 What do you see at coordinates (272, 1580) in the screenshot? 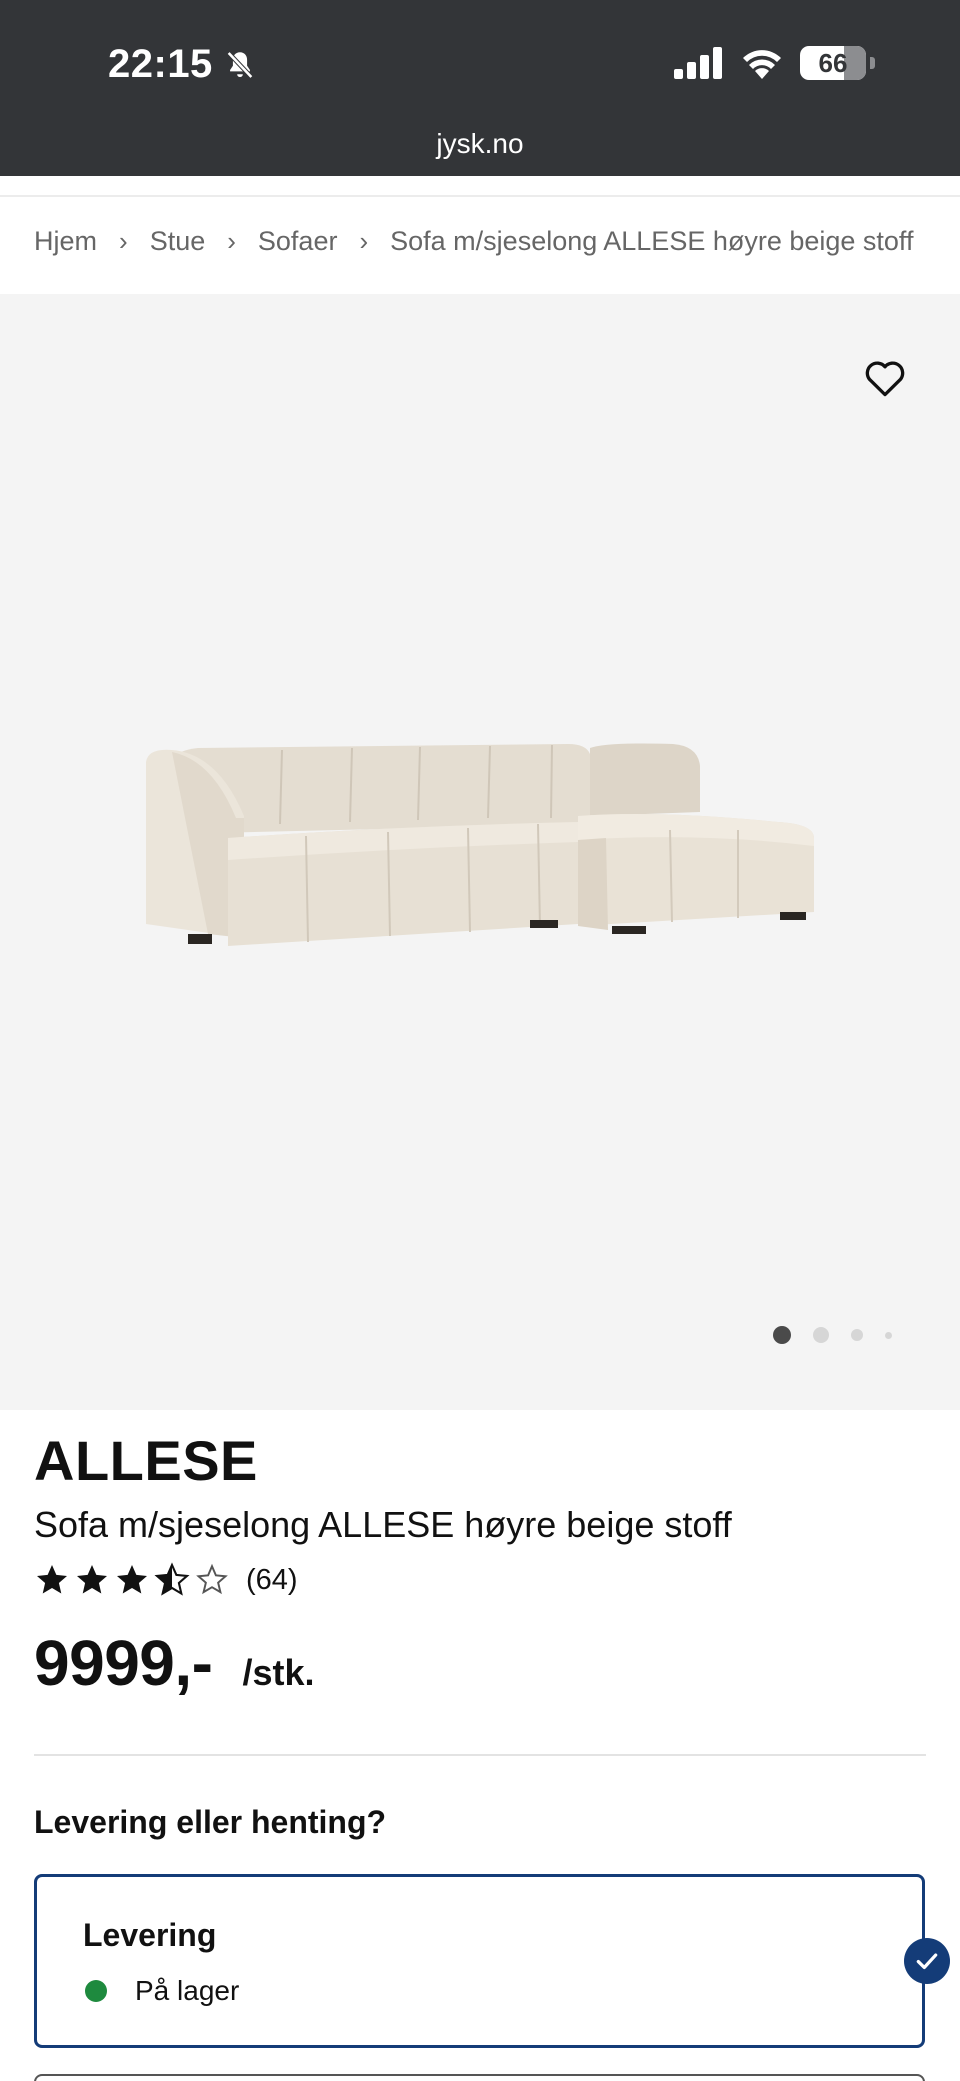
I see `review-count: (64)` at bounding box center [272, 1580].